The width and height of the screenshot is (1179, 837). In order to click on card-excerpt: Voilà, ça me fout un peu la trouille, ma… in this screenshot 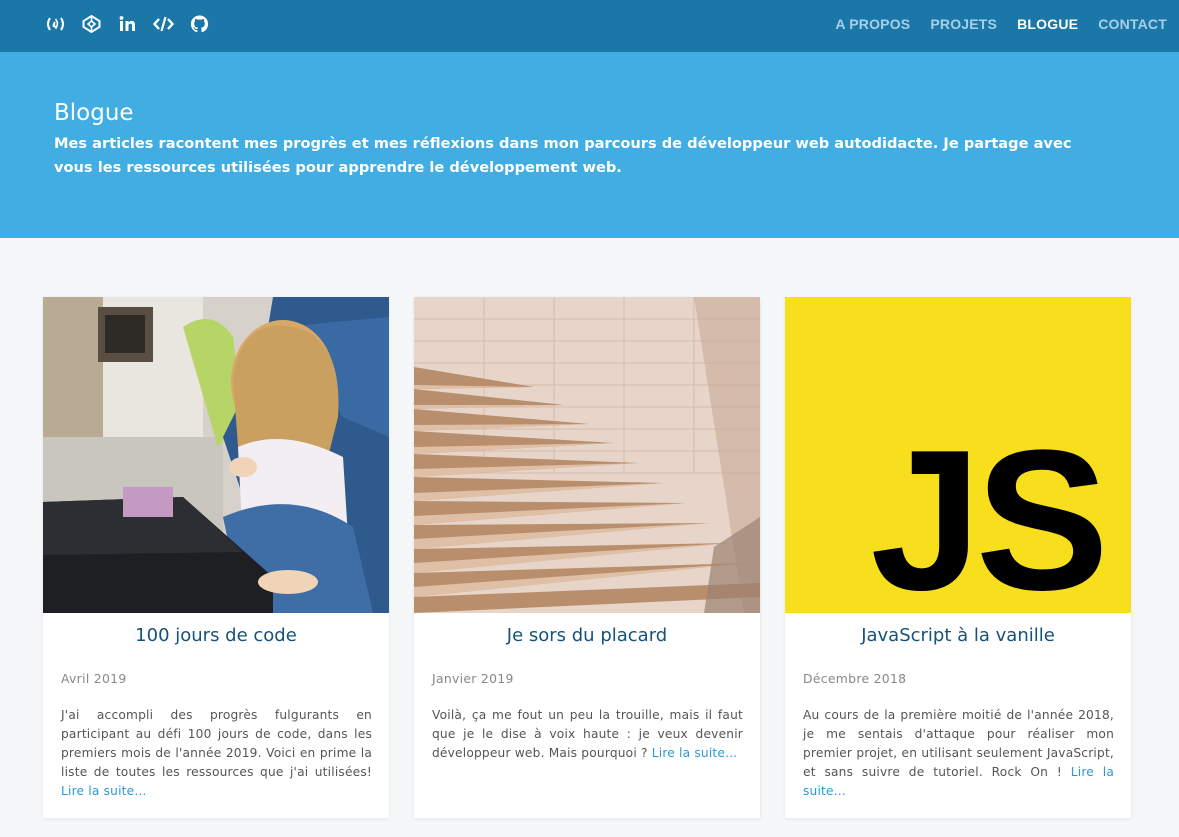, I will do `click(587, 734)`.